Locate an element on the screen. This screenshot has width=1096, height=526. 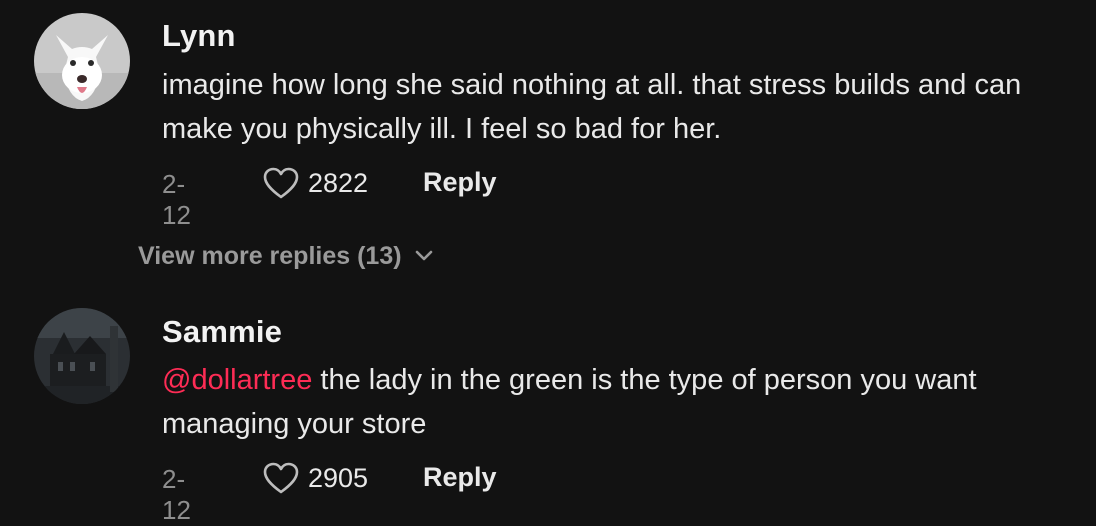
like-button: 2905 is located at coordinates (315, 478).